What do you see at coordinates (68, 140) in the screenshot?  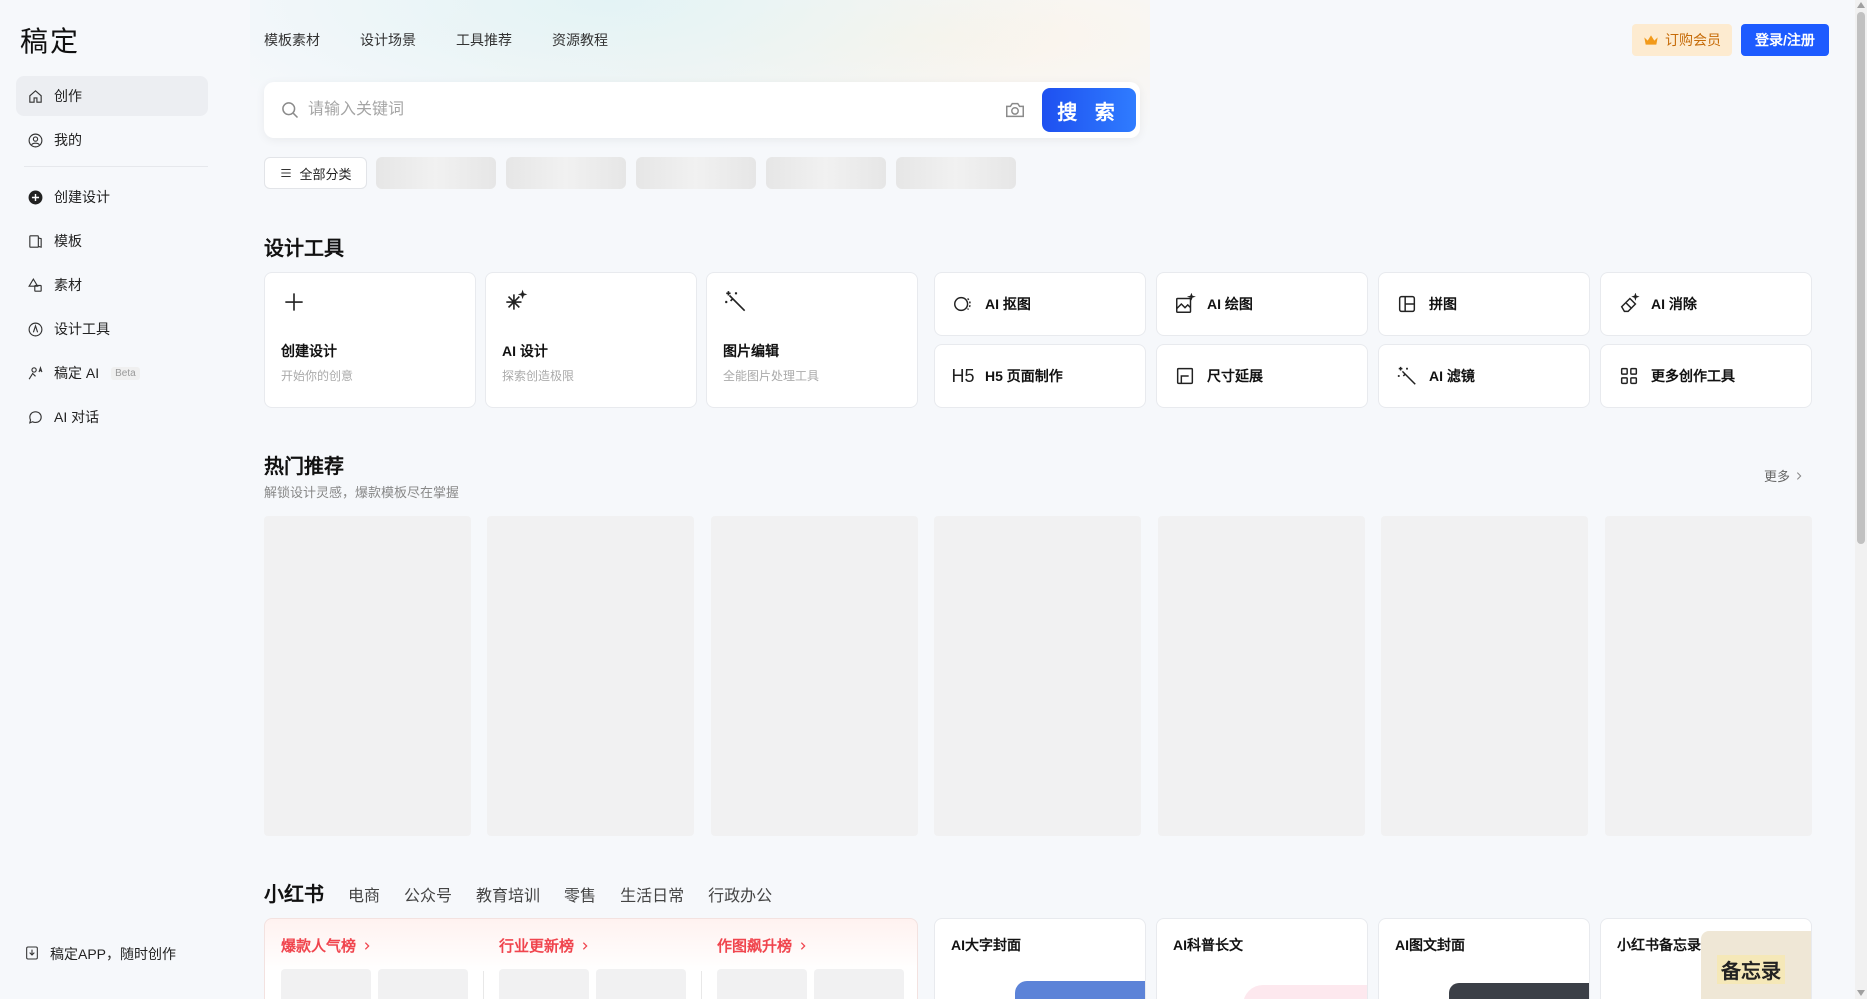 I see `sidebar-item-label: 我的` at bounding box center [68, 140].